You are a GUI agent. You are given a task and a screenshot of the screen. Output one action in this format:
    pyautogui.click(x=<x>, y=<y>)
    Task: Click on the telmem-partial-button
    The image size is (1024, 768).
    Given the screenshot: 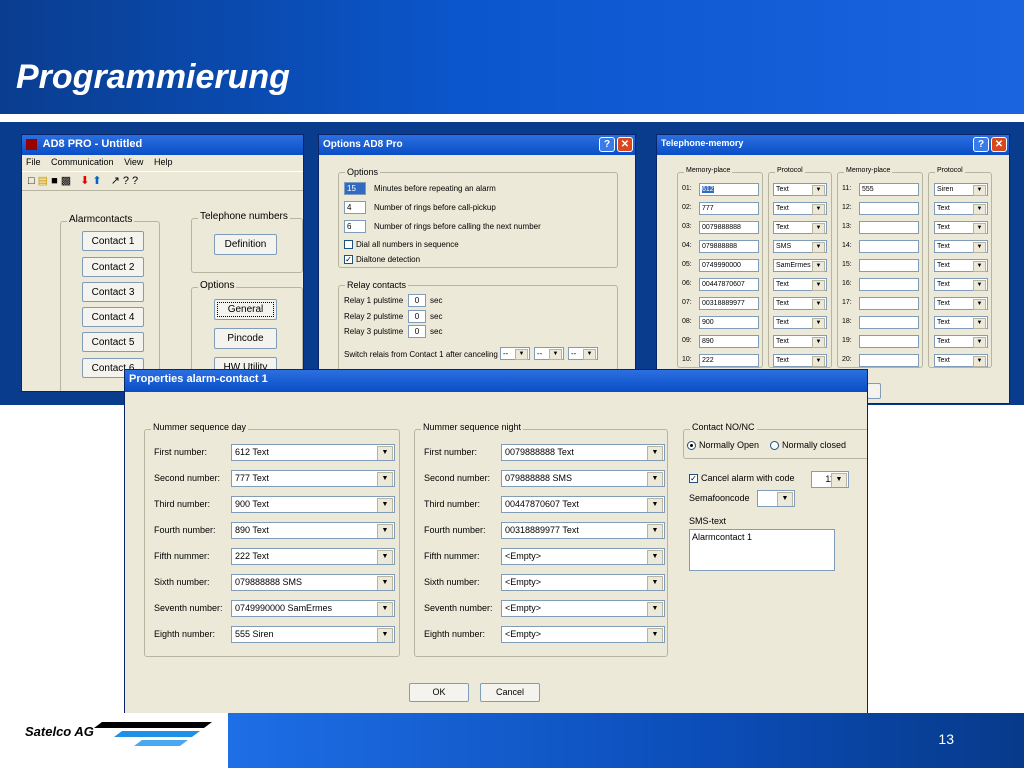 What is the action you would take?
    pyautogui.click(x=874, y=391)
    